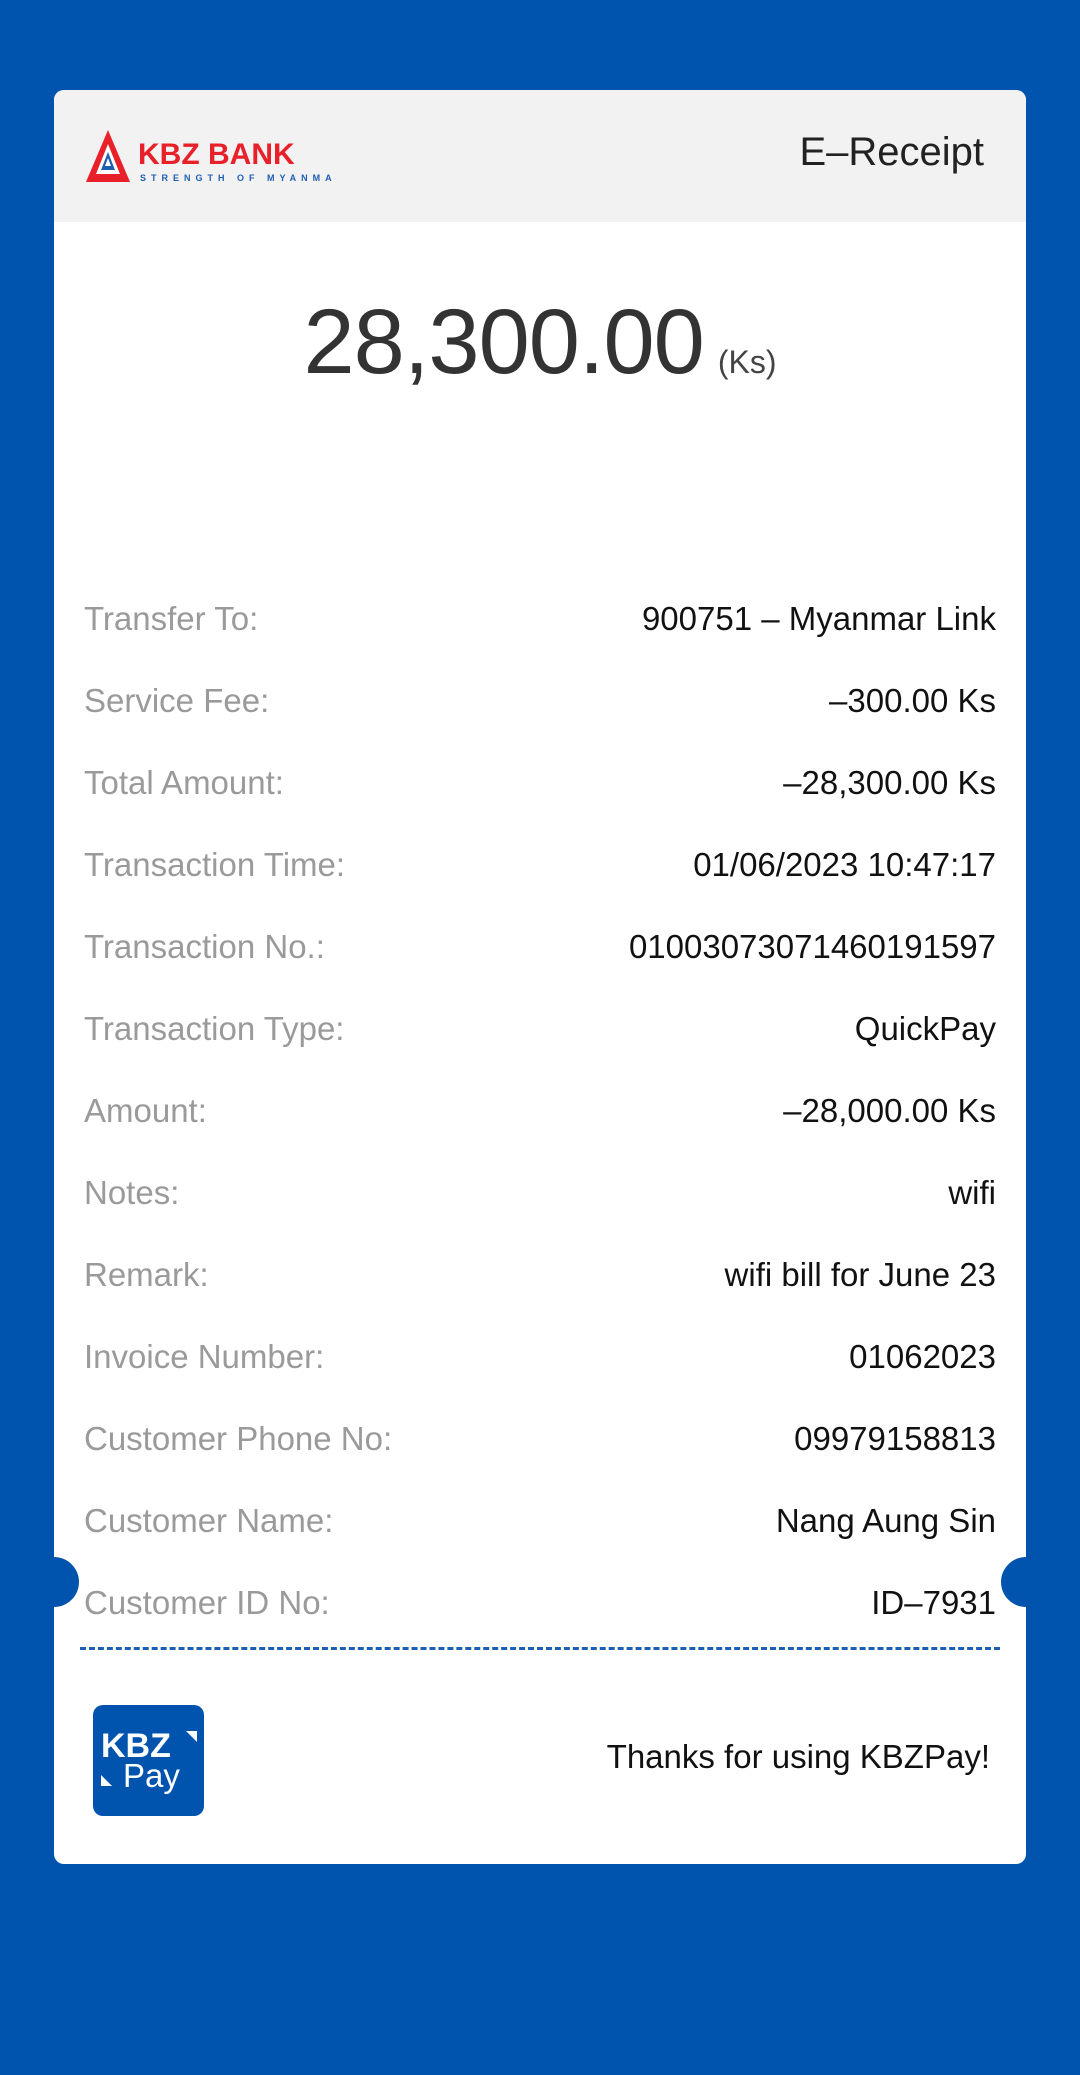 This screenshot has height=2075, width=1080. What do you see at coordinates (889, 782) in the screenshot?
I see `detail-value: –28,300.00 Ks` at bounding box center [889, 782].